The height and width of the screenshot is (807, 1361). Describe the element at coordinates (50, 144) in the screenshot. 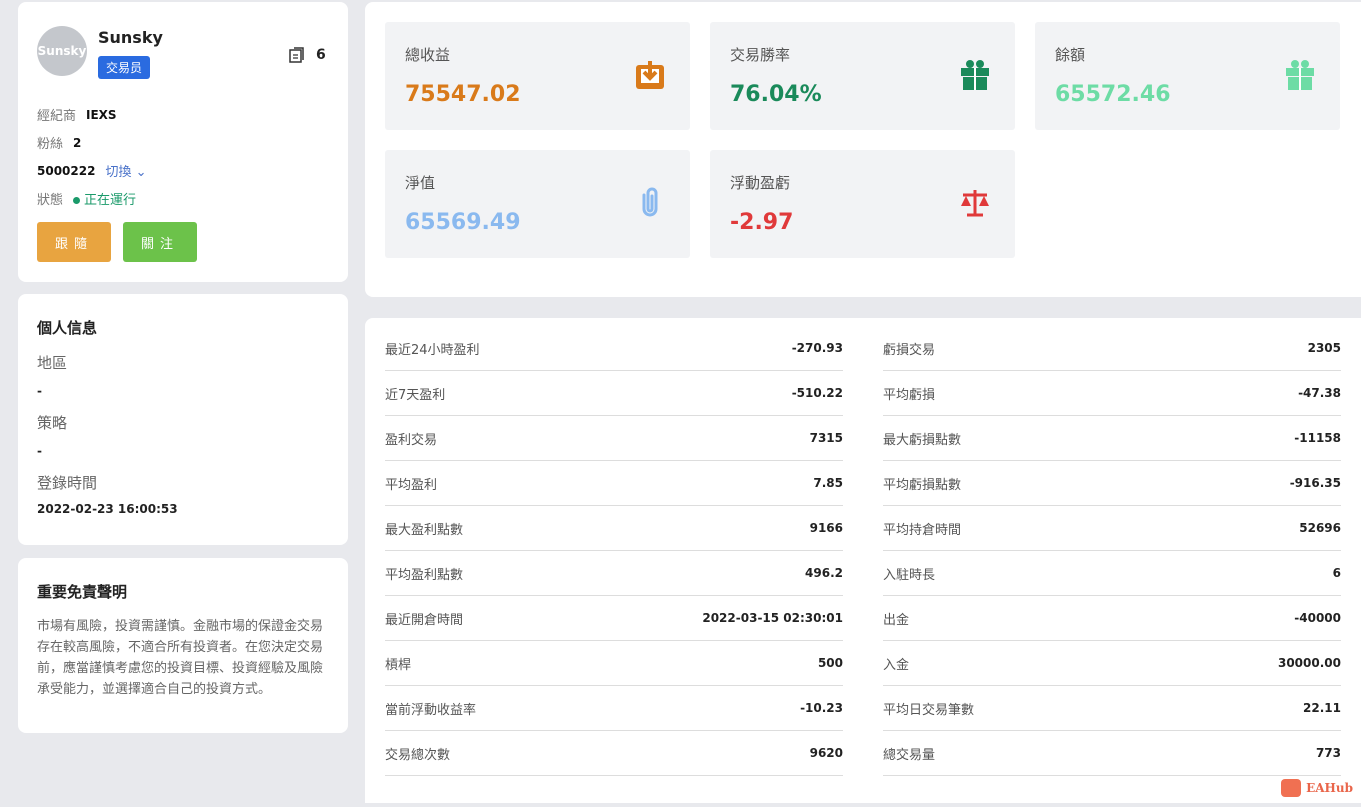

I see `fans-label: 粉絲` at that location.